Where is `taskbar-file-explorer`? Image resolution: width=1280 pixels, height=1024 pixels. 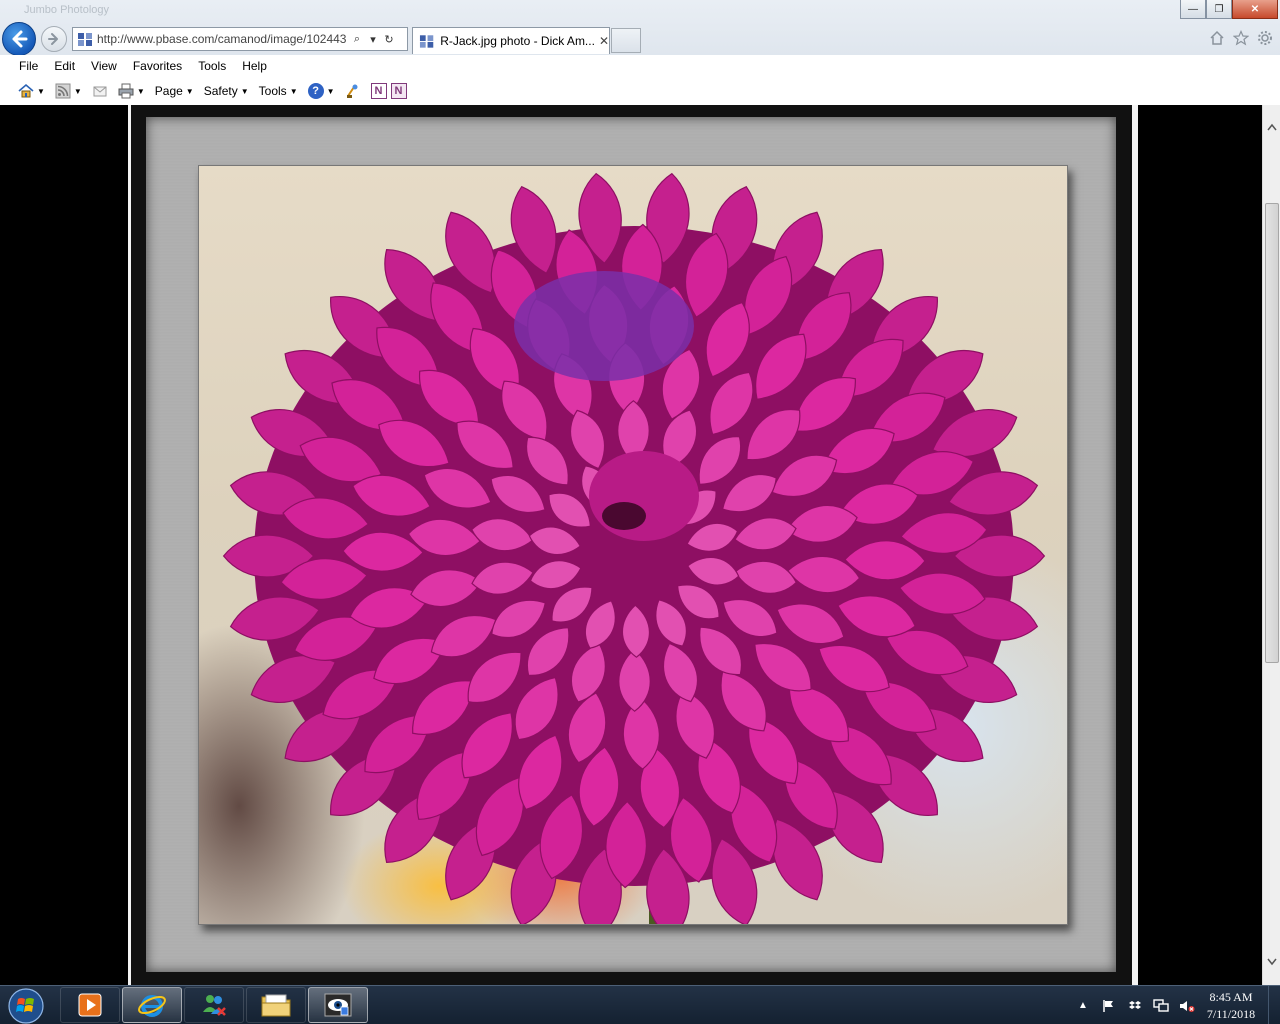 taskbar-file-explorer is located at coordinates (276, 1005).